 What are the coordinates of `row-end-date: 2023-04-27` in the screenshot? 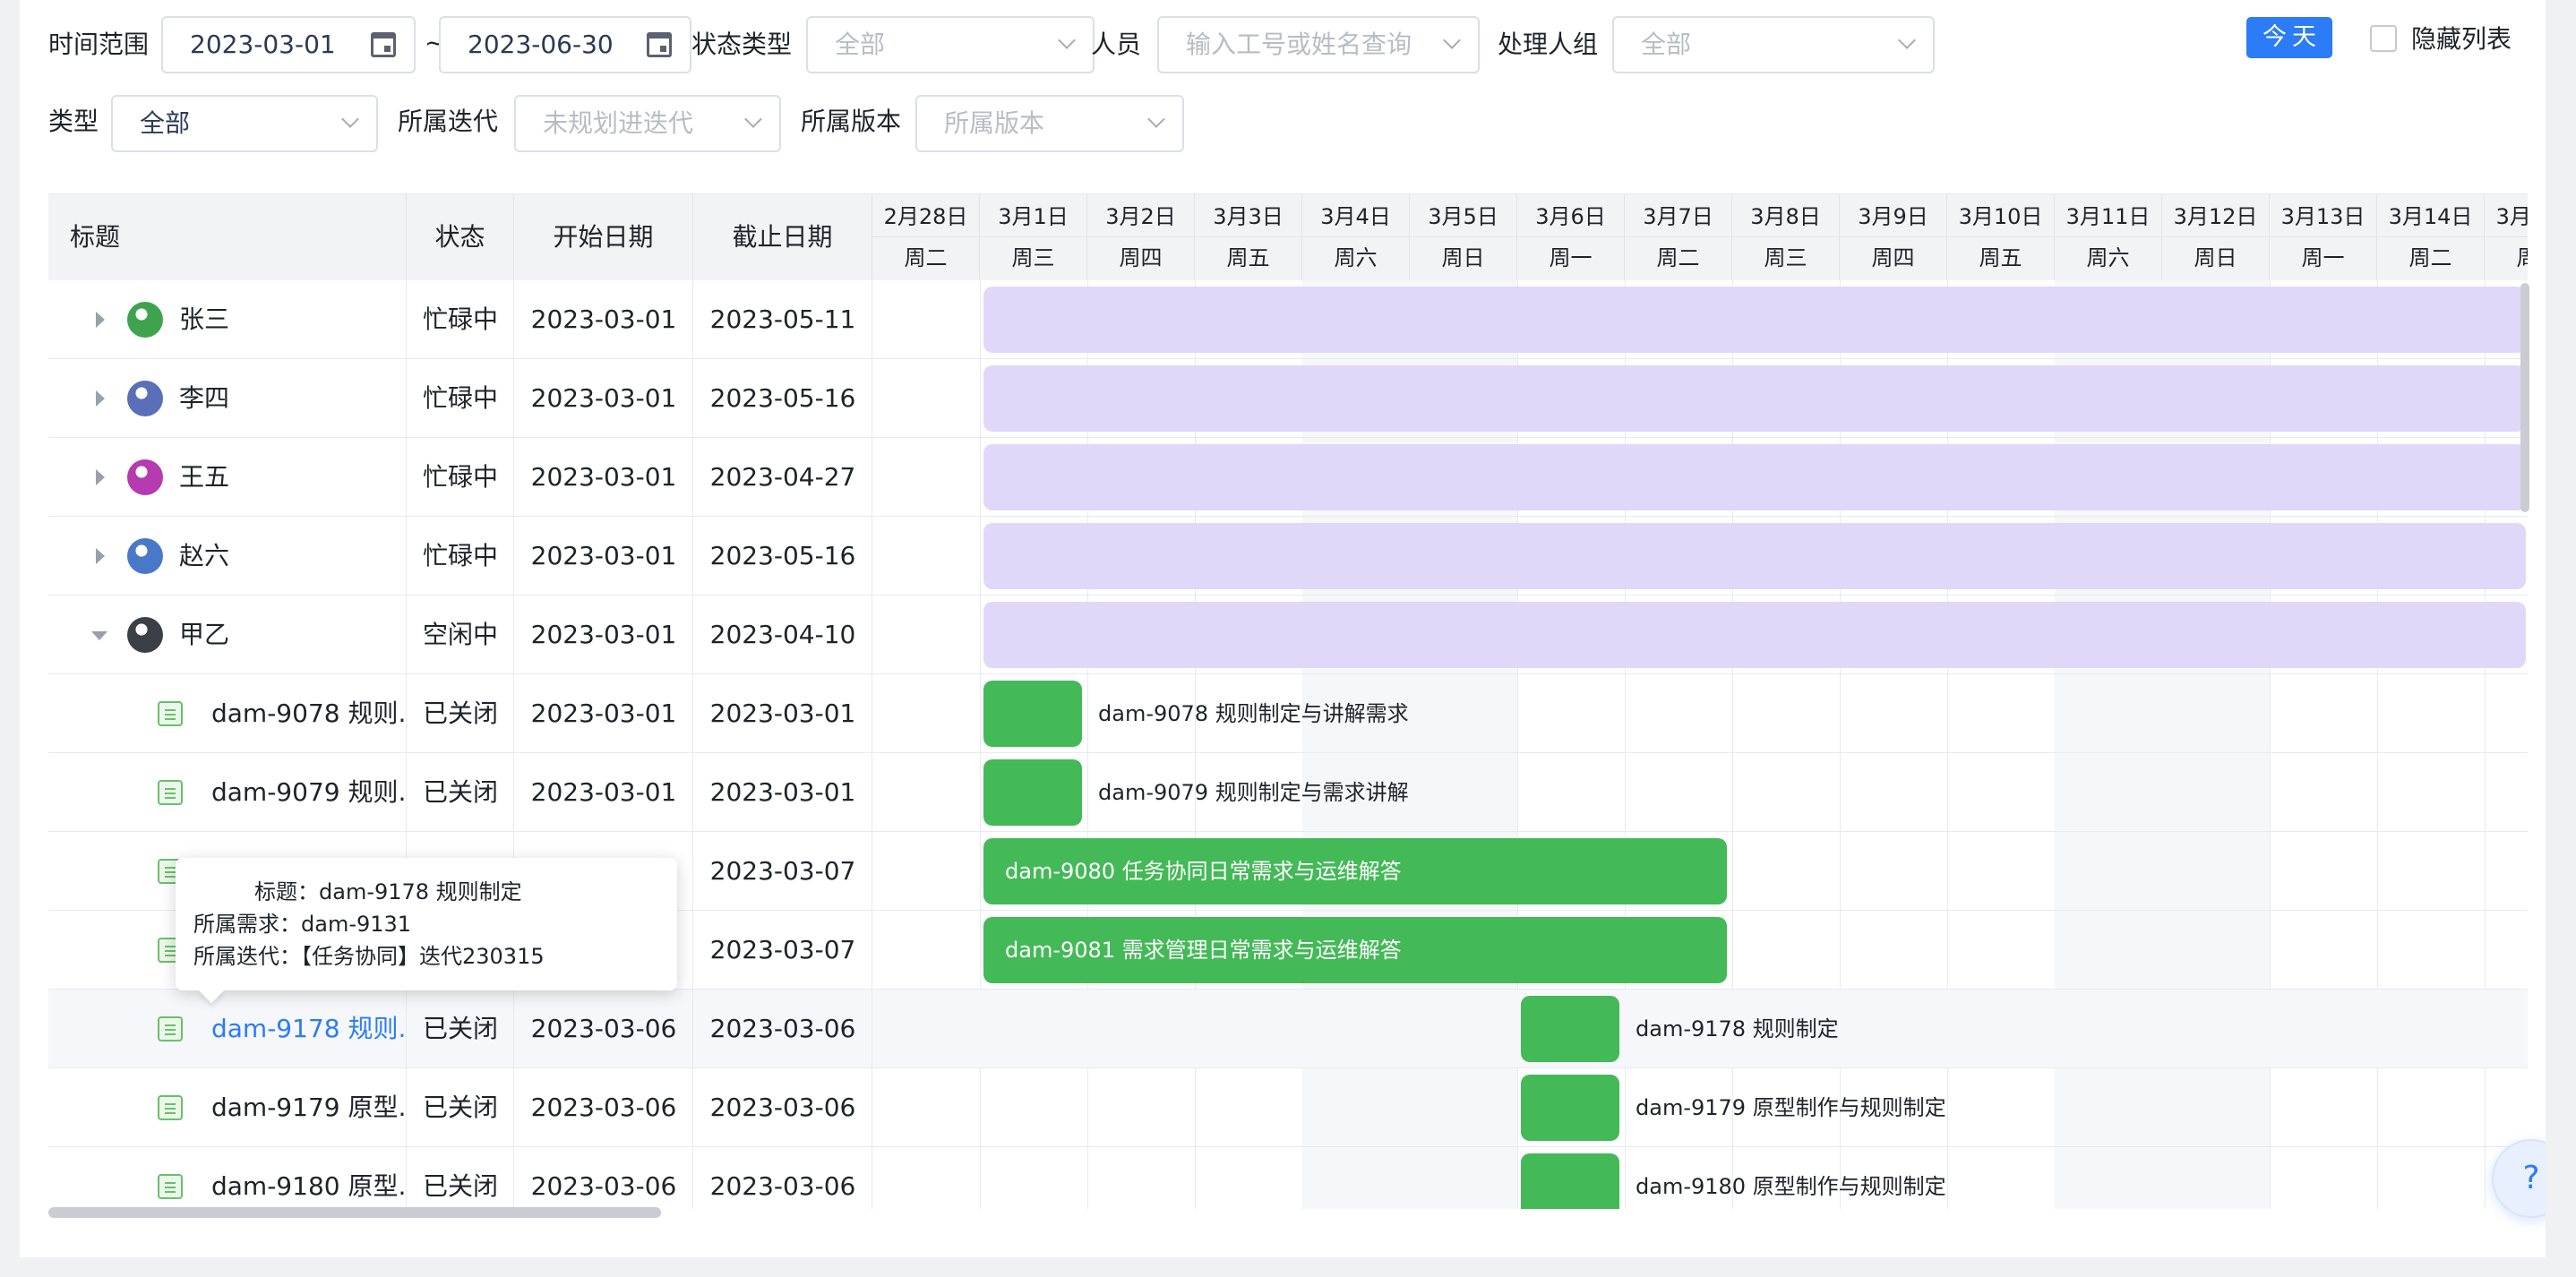 It's located at (782, 477).